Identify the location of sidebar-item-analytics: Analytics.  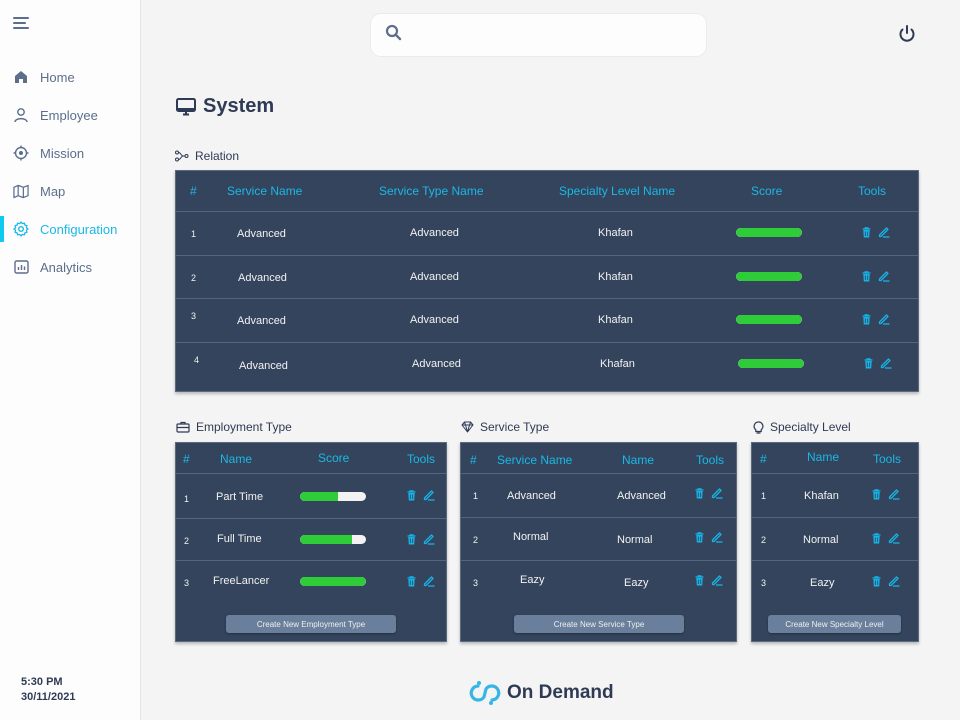
(70, 267).